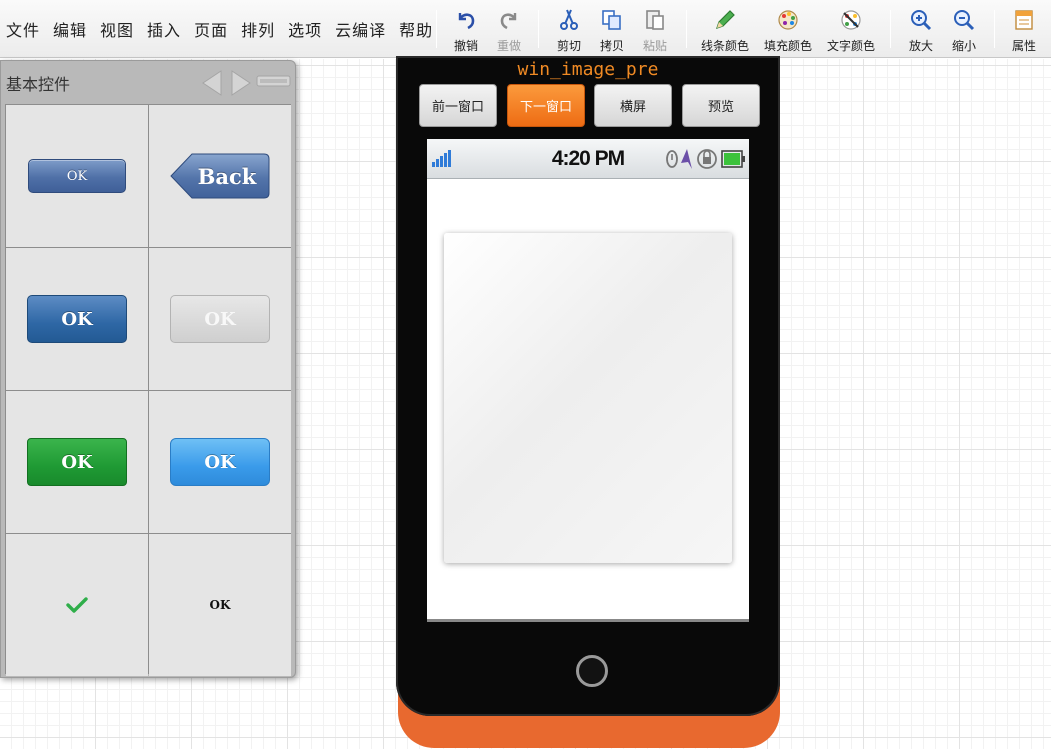 The image size is (1051, 749). I want to click on menu-file: 文件, so click(23, 29).